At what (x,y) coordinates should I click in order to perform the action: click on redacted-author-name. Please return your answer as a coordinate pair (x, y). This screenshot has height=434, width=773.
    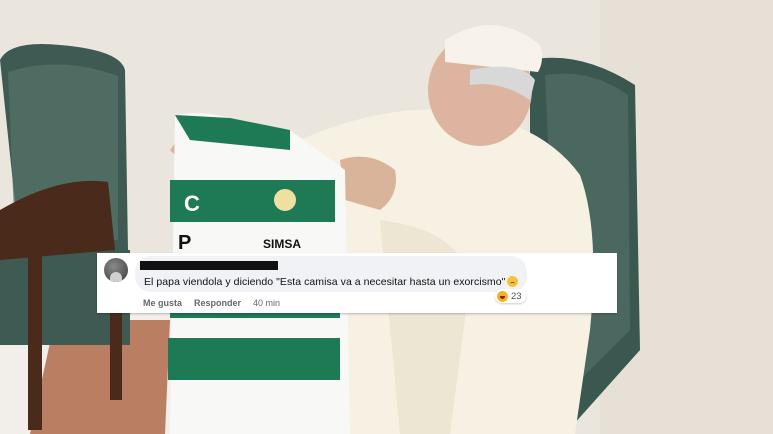
    Looking at the image, I should click on (209, 265).